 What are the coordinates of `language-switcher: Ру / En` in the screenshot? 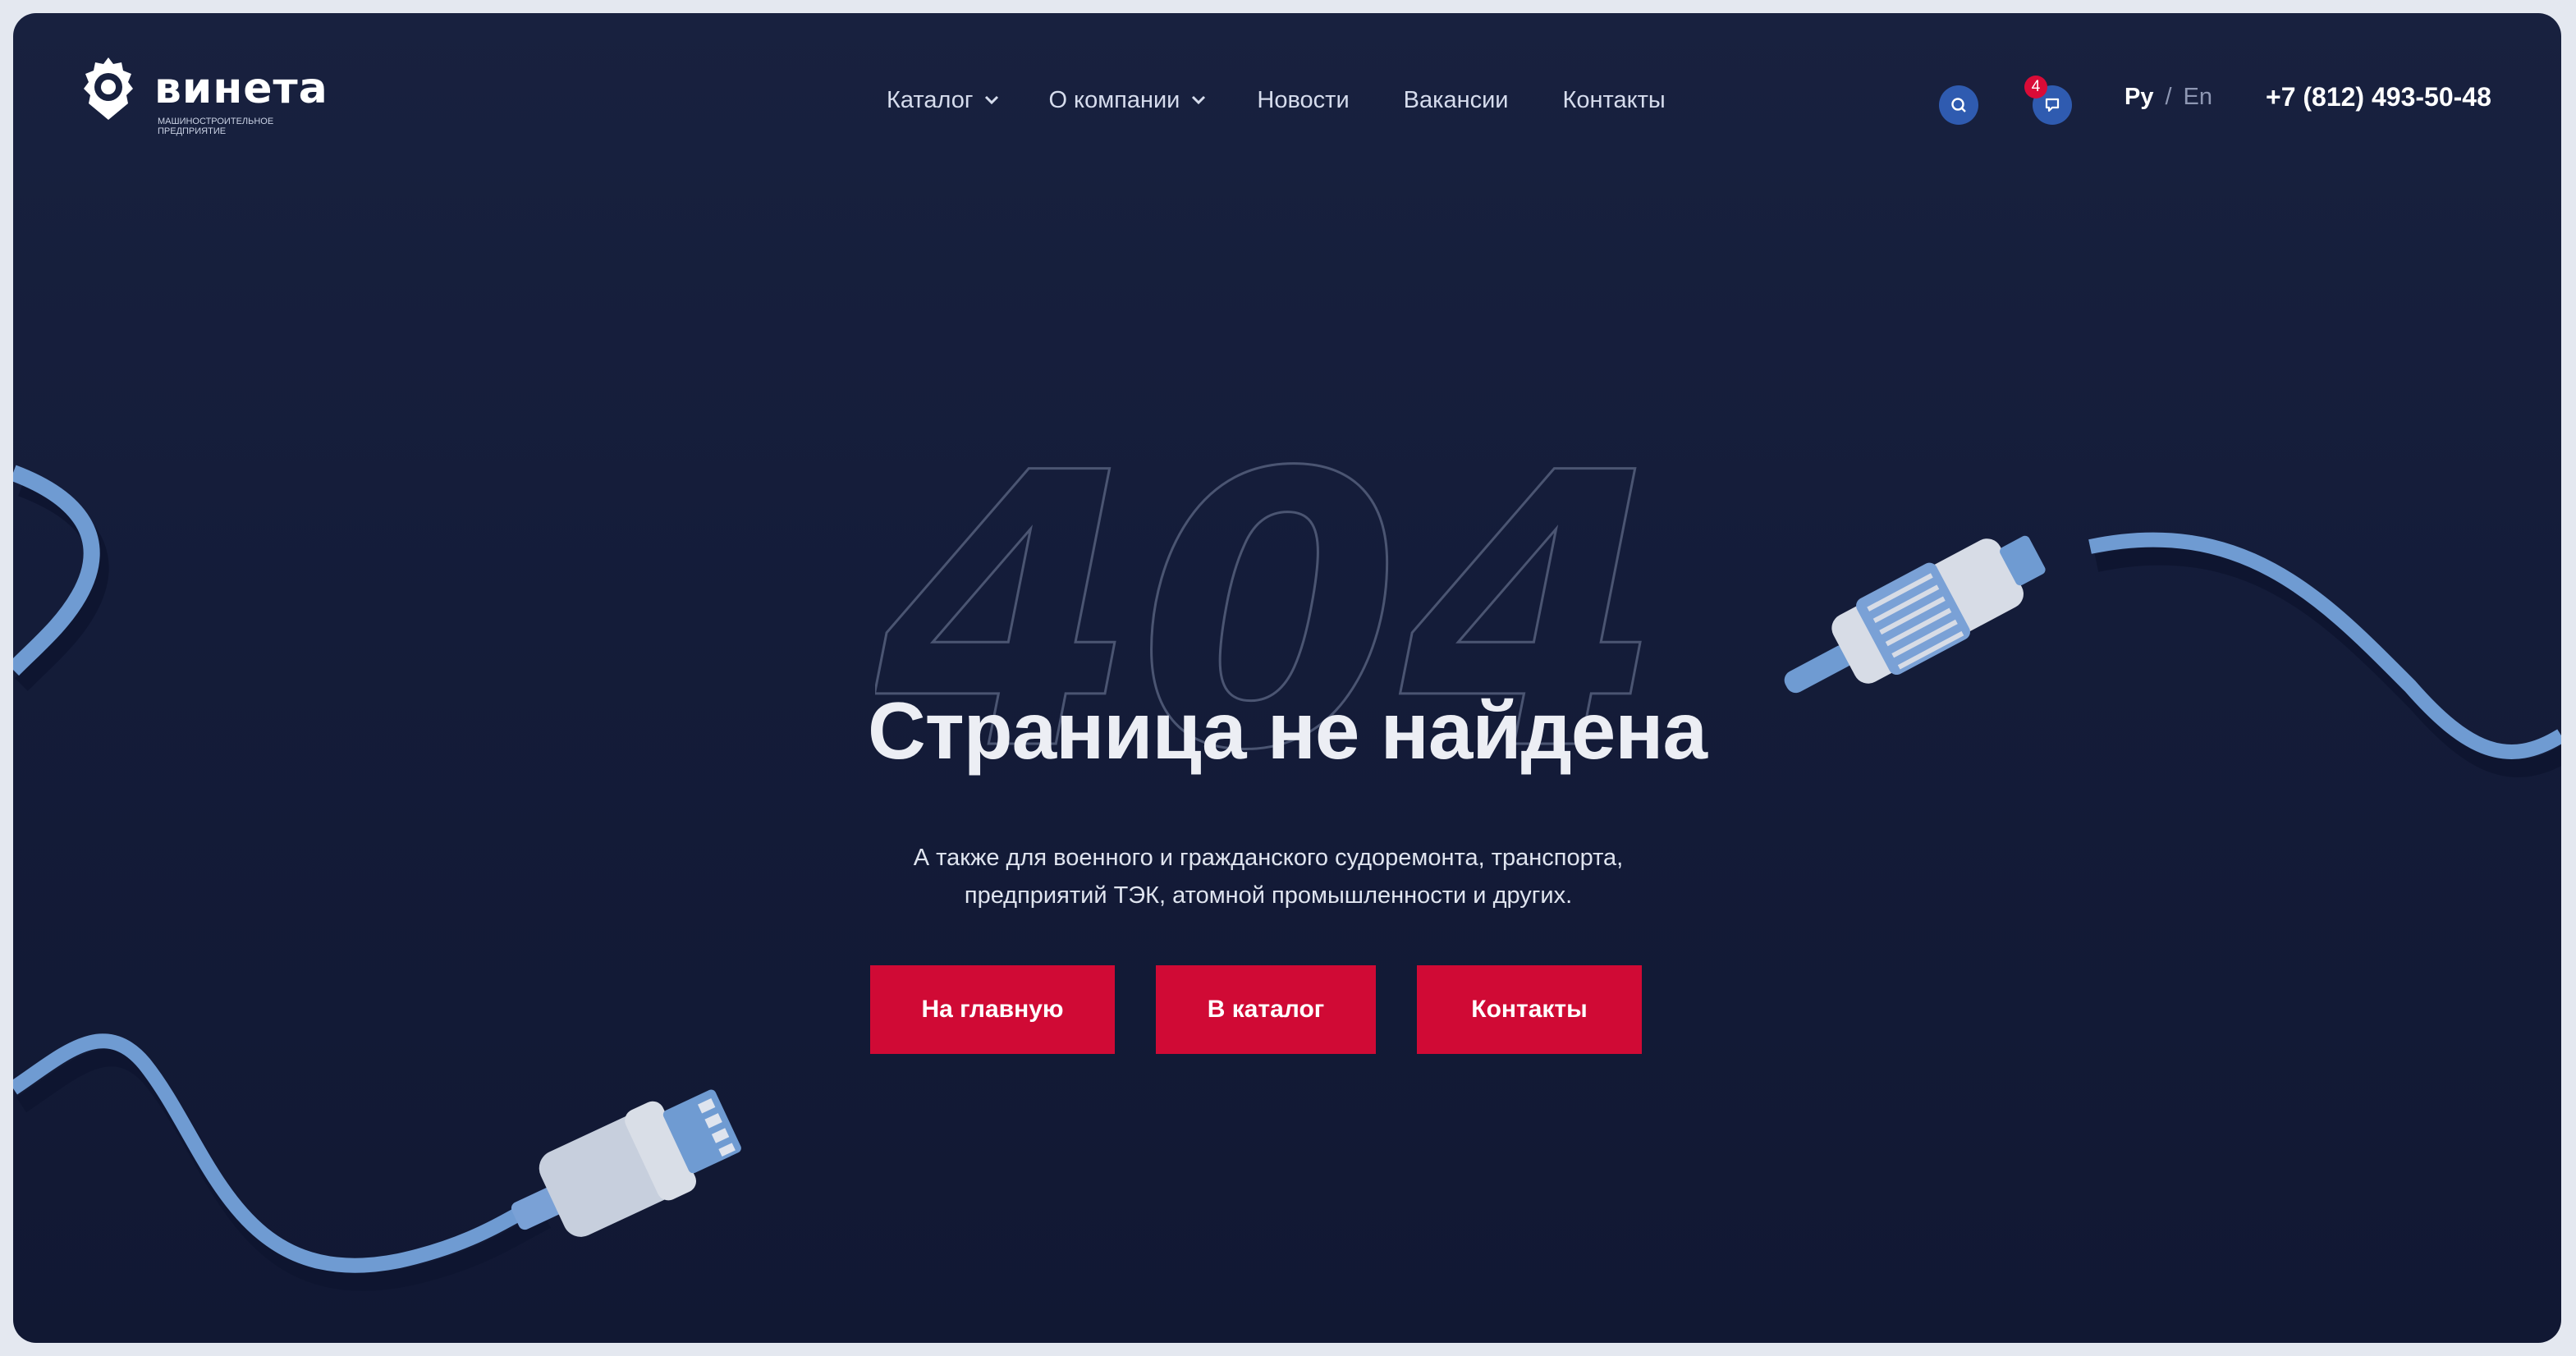 It's located at (2168, 97).